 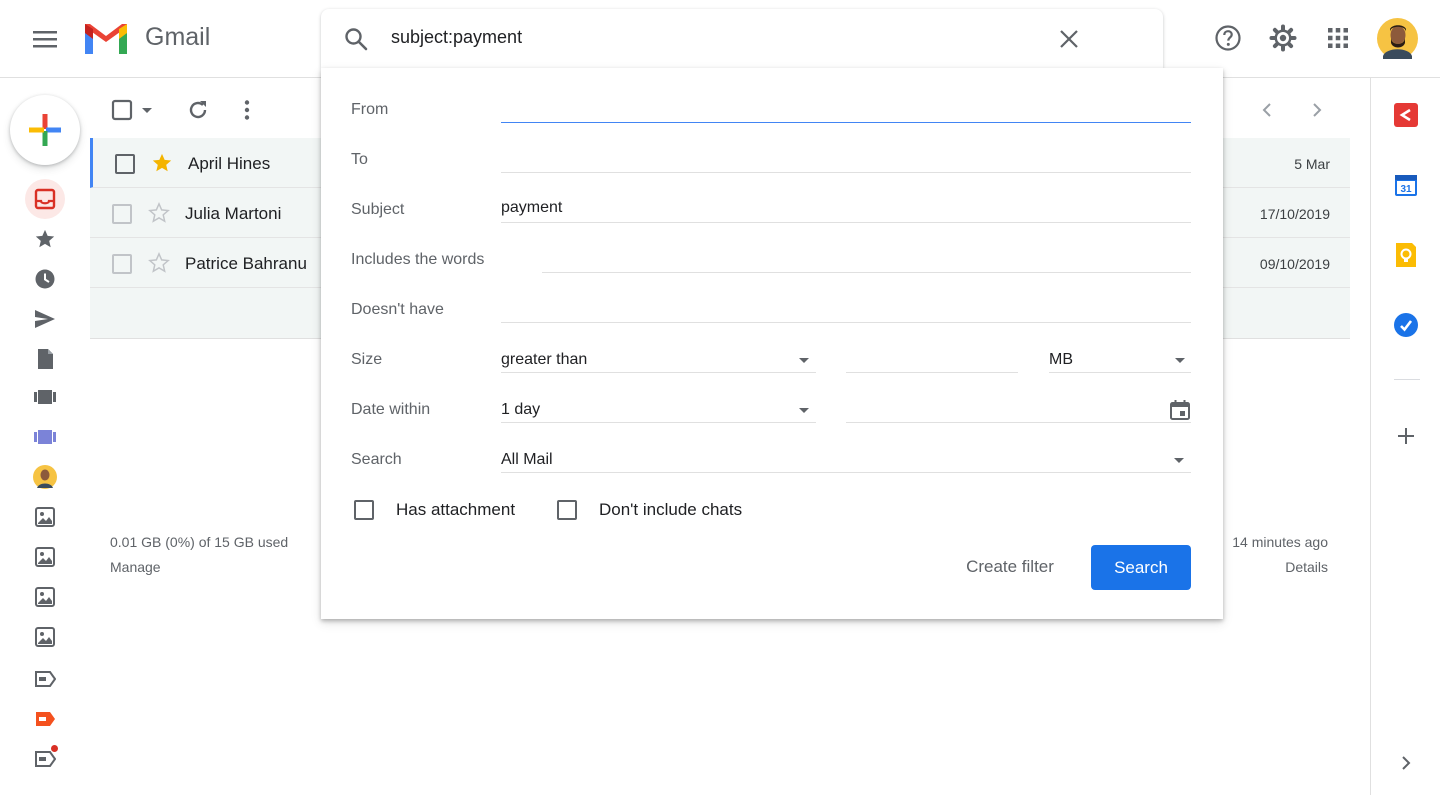 What do you see at coordinates (106, 39) in the screenshot?
I see `gmail-logo-icon` at bounding box center [106, 39].